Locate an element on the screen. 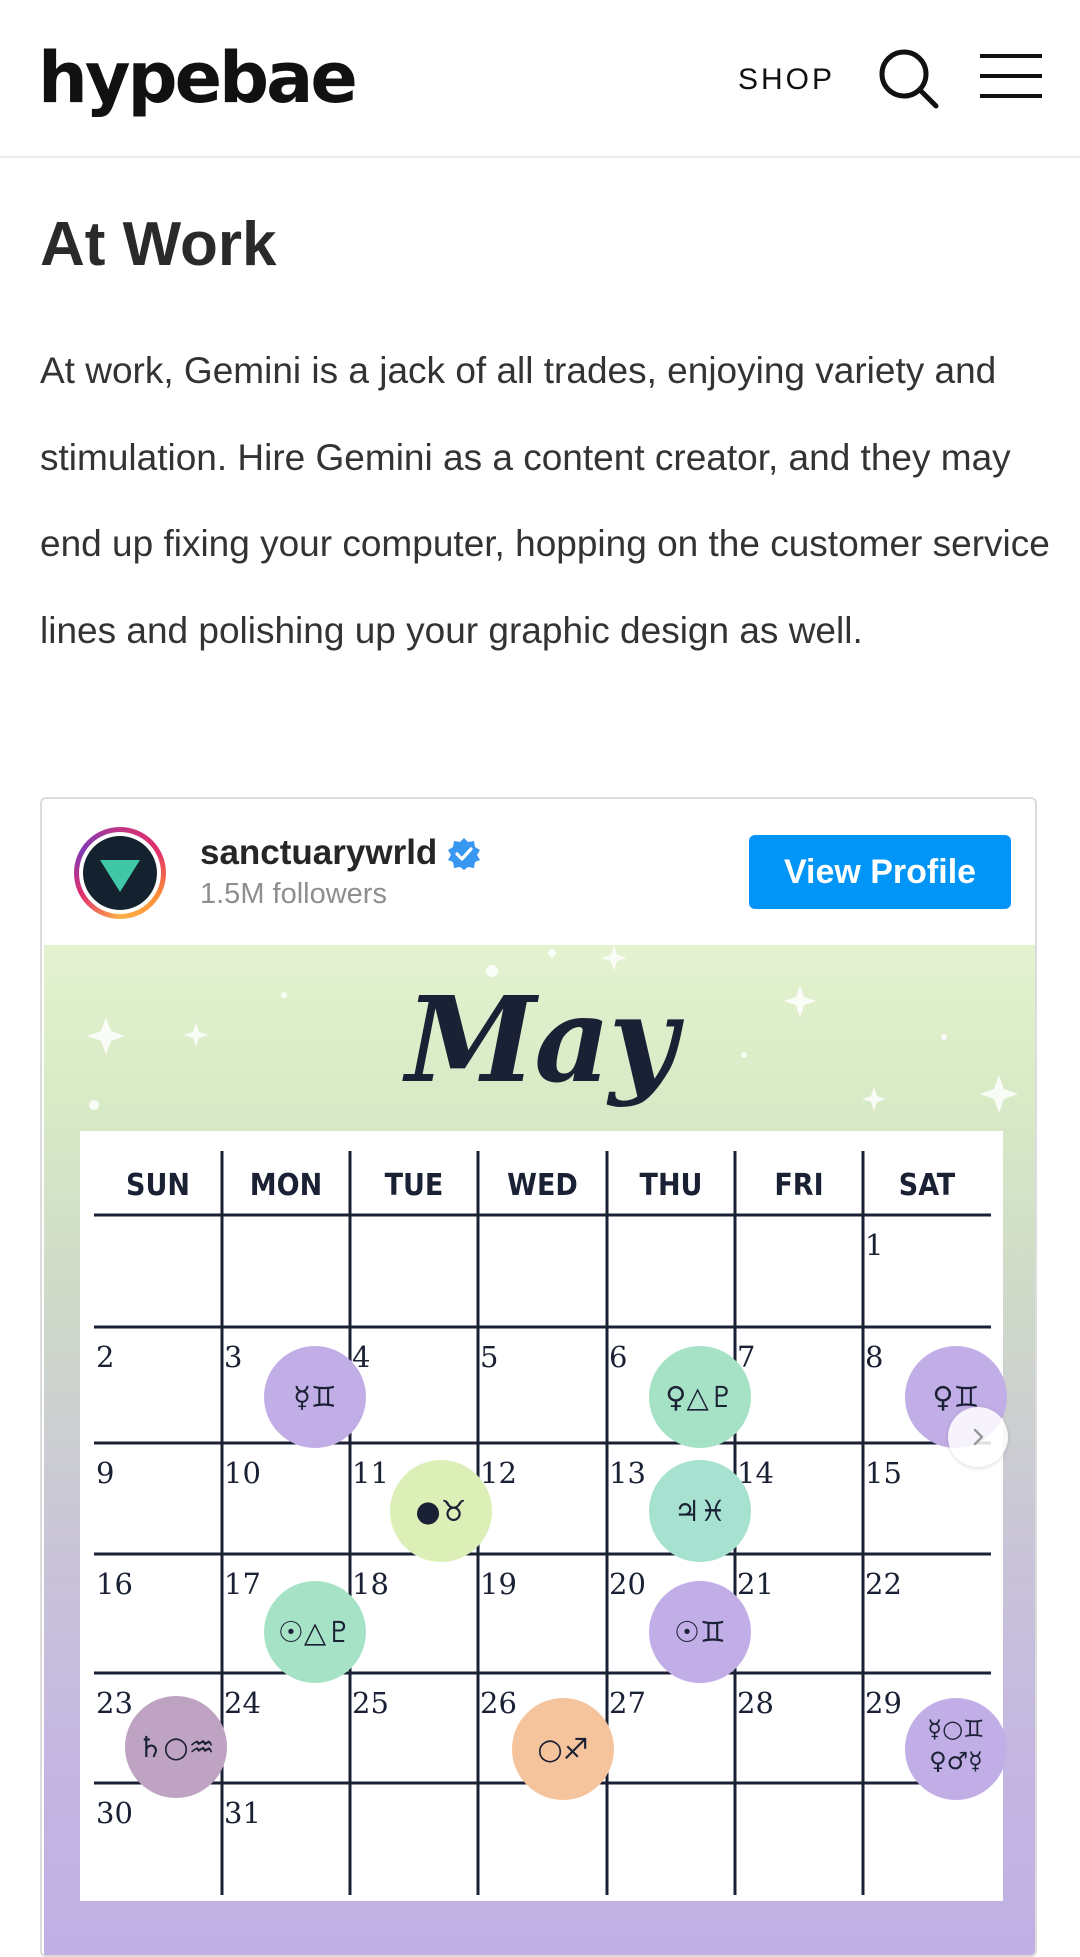  weekday-label: FRI is located at coordinates (798, 1185).